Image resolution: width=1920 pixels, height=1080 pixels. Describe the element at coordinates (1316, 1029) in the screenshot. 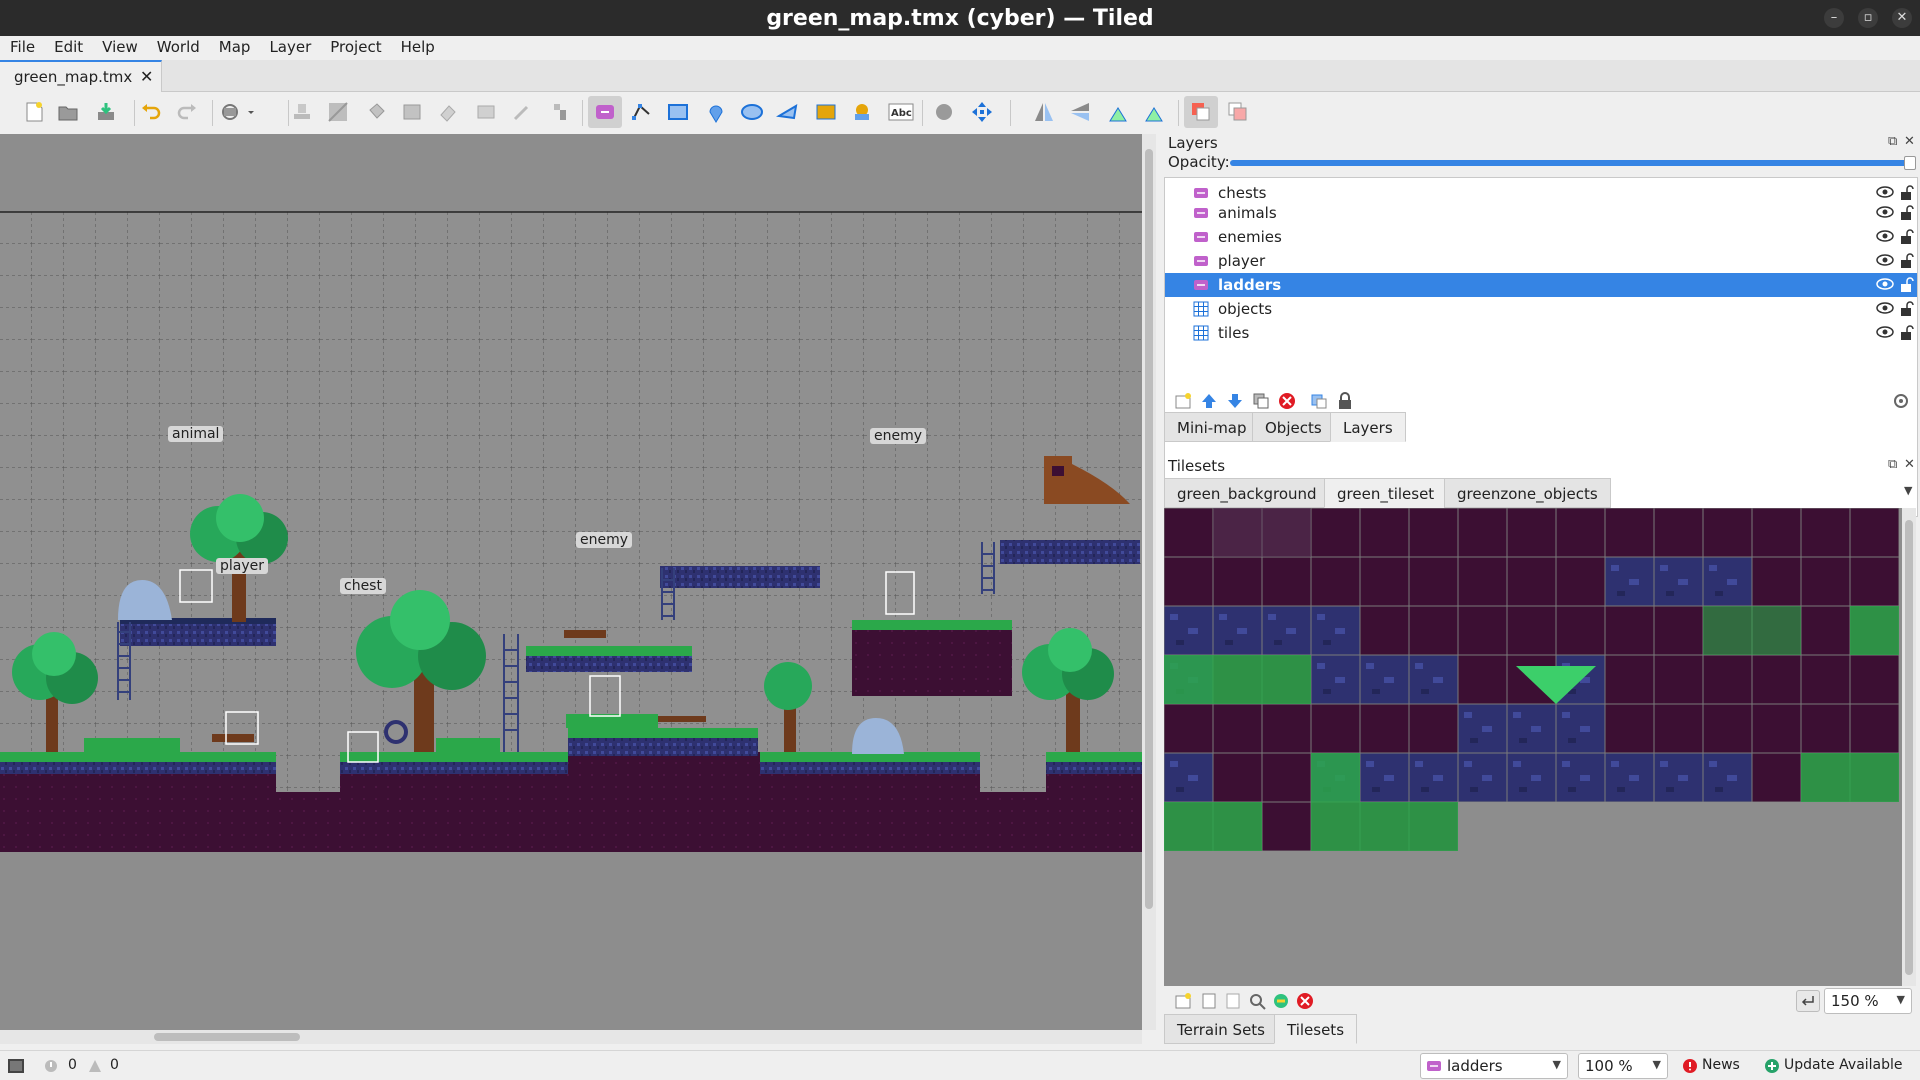

I see `tab-tilesets: Tilesets` at that location.